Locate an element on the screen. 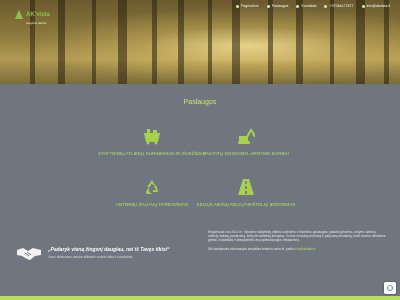  container-icon is located at coordinates (152, 137).